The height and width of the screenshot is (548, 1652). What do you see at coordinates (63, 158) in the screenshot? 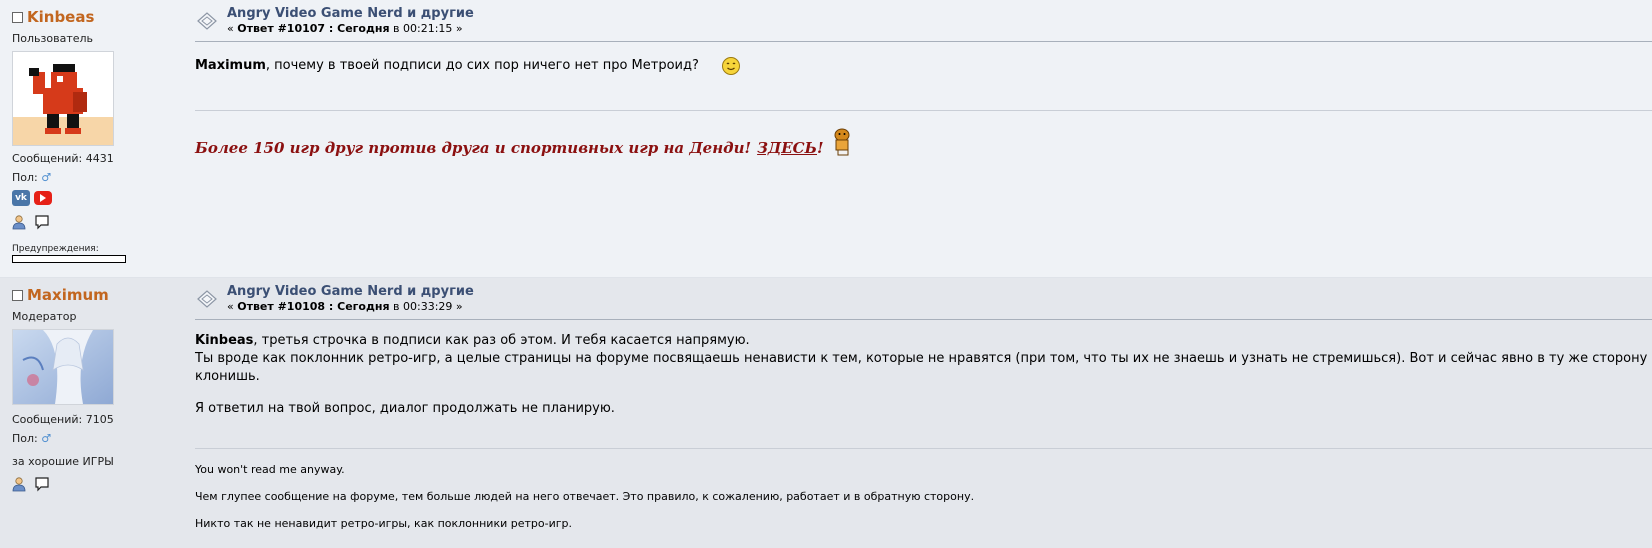
I see `message-count: Сообщений: 4431` at bounding box center [63, 158].